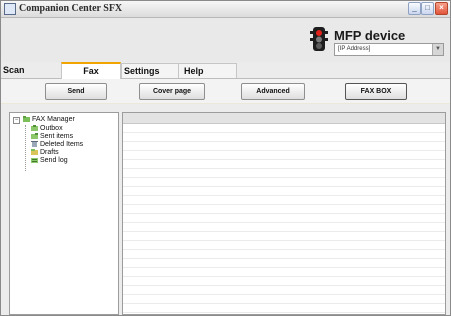  What do you see at coordinates (284, 118) in the screenshot?
I see `list-header` at bounding box center [284, 118].